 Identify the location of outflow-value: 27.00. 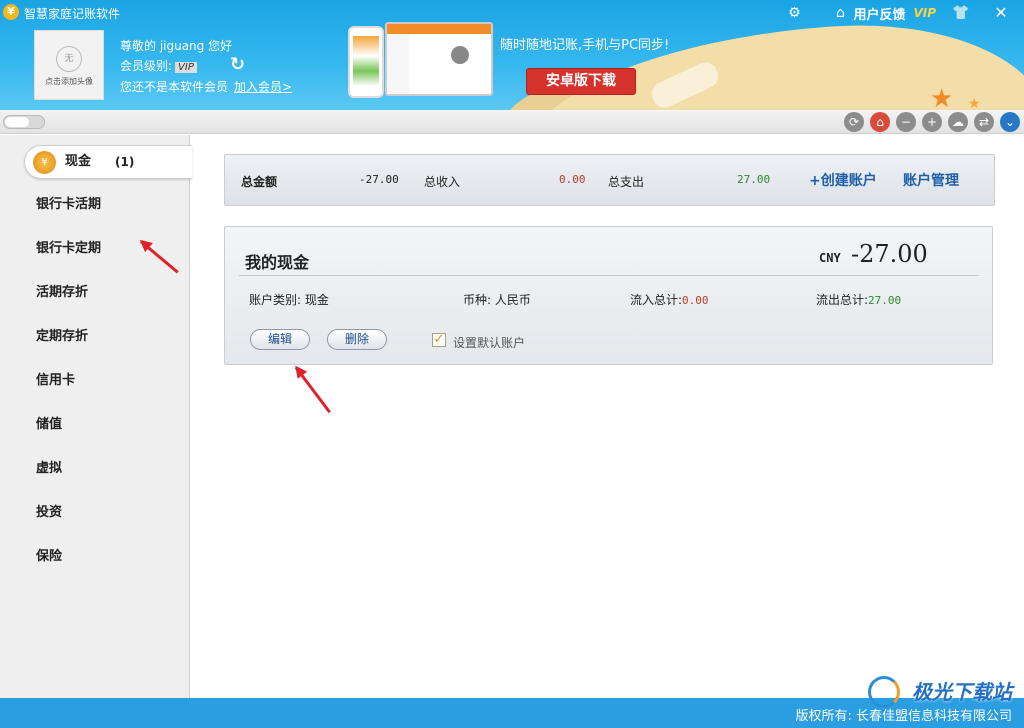
(885, 300).